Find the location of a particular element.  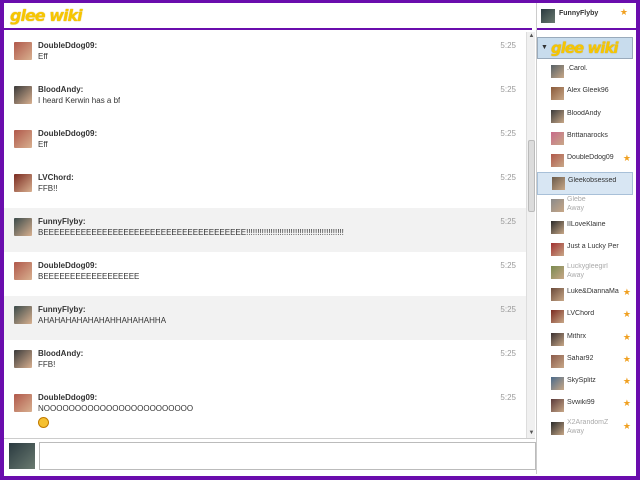

user-list-name: Just a Lucky Perr is located at coordinates (593, 247).